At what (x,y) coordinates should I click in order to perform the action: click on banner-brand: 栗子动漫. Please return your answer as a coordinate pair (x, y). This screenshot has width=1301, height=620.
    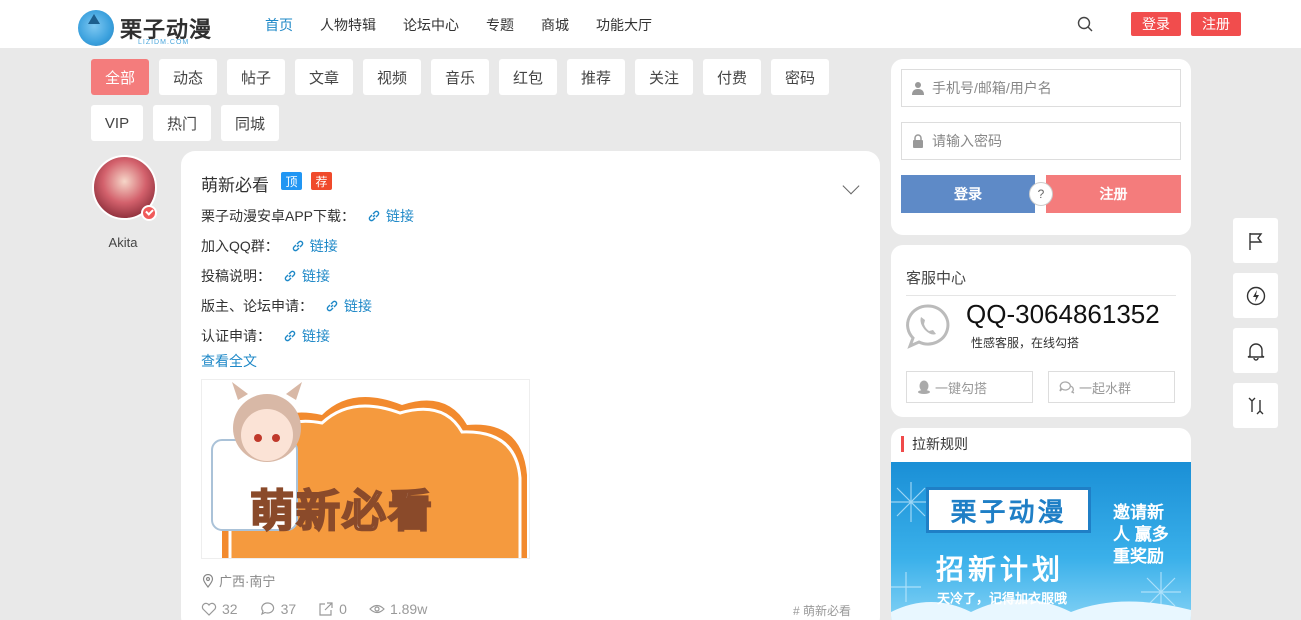
    Looking at the image, I should click on (1008, 510).